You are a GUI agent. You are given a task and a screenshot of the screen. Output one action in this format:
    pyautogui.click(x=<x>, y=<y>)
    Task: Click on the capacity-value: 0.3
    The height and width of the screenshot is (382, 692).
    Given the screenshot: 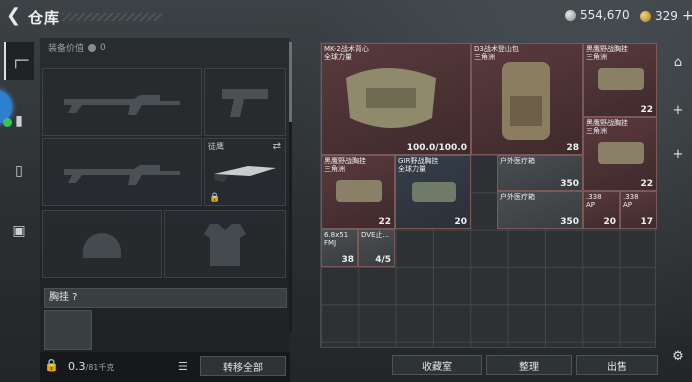 What is the action you would take?
    pyautogui.click(x=77, y=366)
    